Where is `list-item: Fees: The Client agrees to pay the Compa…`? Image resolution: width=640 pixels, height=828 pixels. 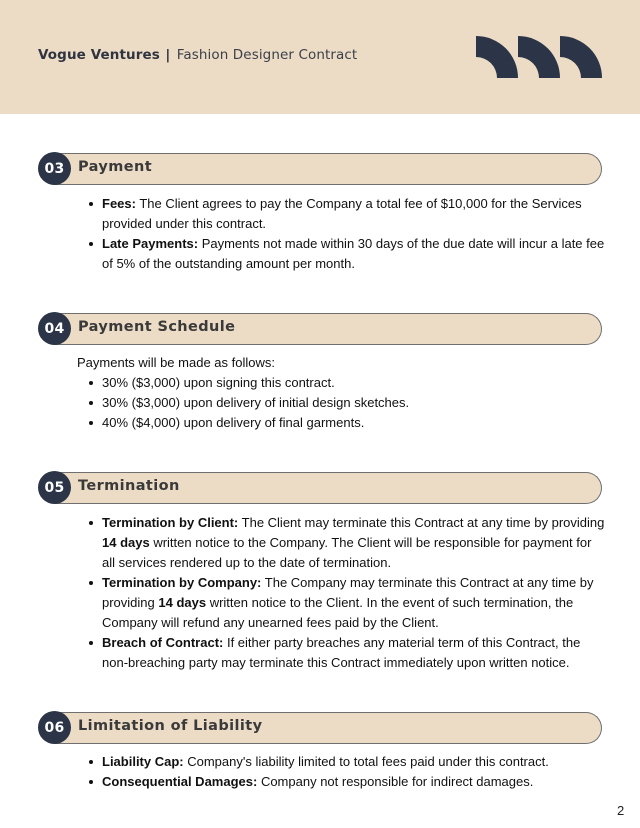
list-item: Fees: The Client agrees to pay the Compa… is located at coordinates (348, 214).